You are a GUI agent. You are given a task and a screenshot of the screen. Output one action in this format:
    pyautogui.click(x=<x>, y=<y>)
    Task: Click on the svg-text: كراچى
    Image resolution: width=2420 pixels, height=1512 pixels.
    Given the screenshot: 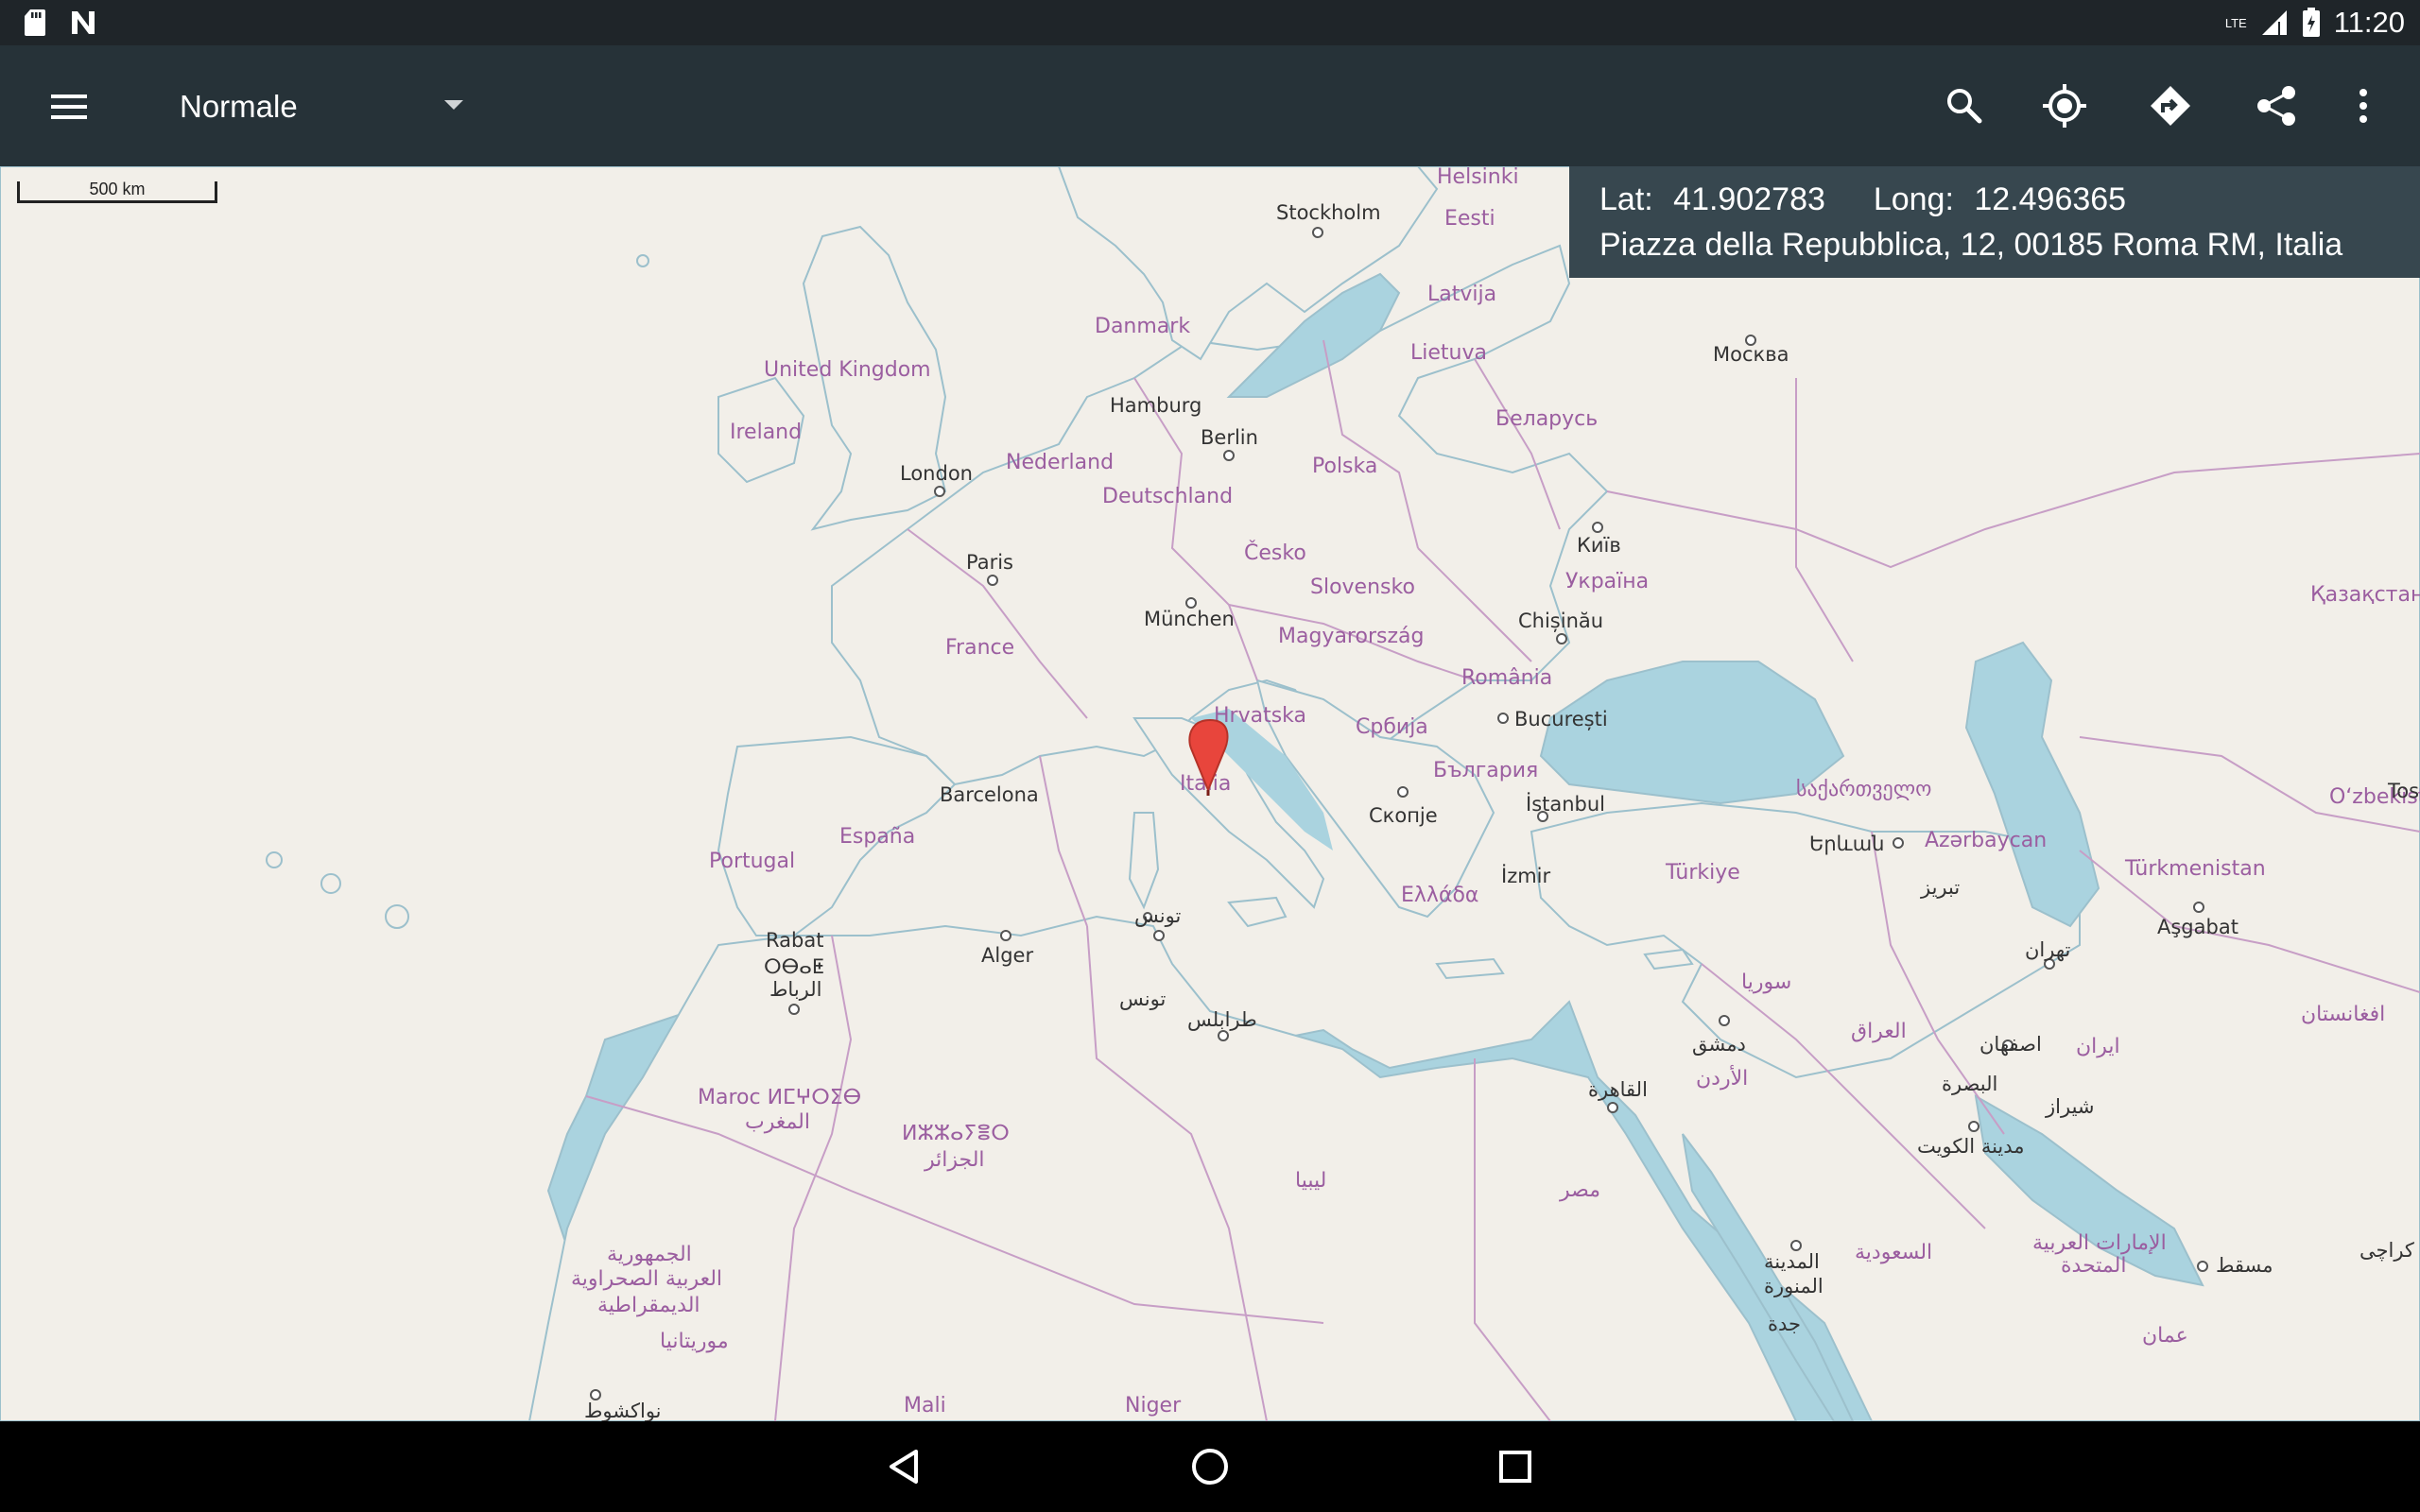 What is the action you would take?
    pyautogui.click(x=2387, y=1250)
    